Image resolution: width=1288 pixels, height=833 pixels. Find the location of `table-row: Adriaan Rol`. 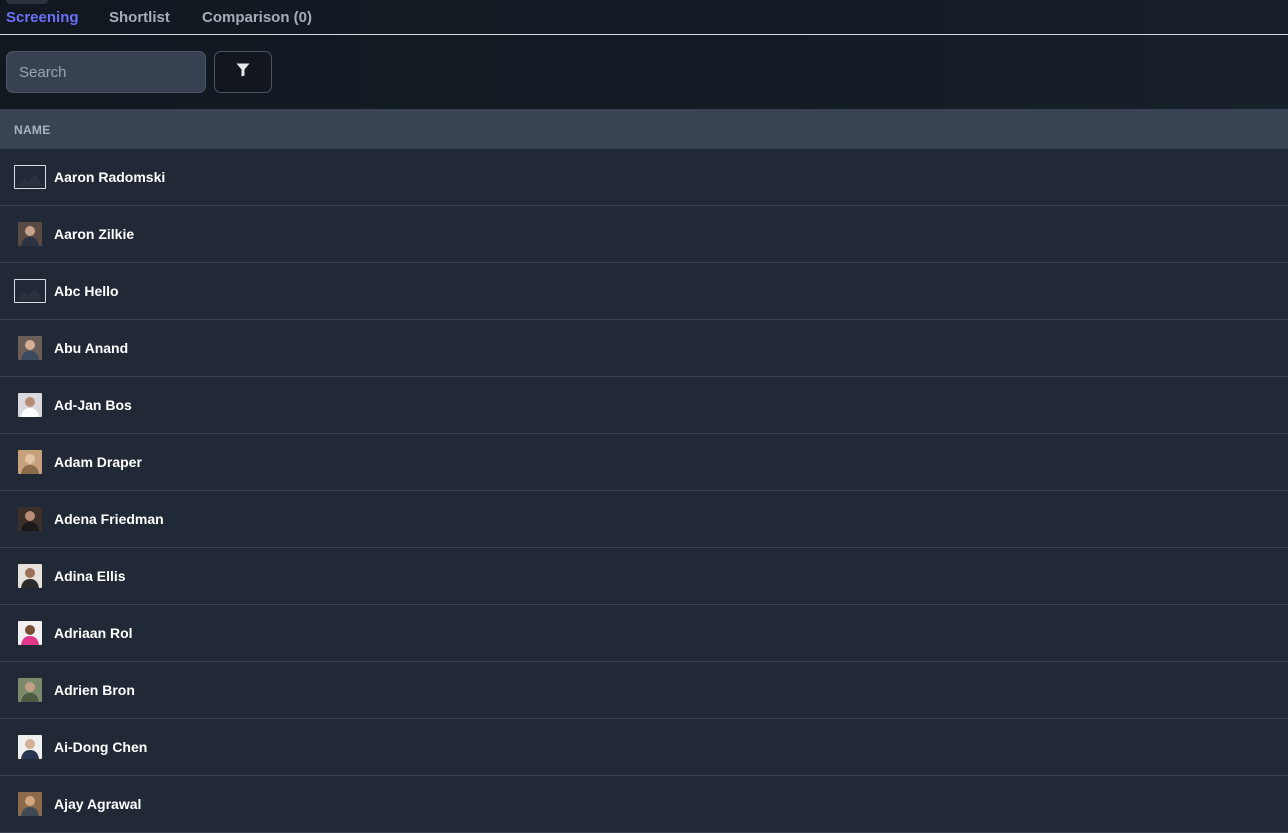

table-row: Adriaan Rol is located at coordinates (644, 633).